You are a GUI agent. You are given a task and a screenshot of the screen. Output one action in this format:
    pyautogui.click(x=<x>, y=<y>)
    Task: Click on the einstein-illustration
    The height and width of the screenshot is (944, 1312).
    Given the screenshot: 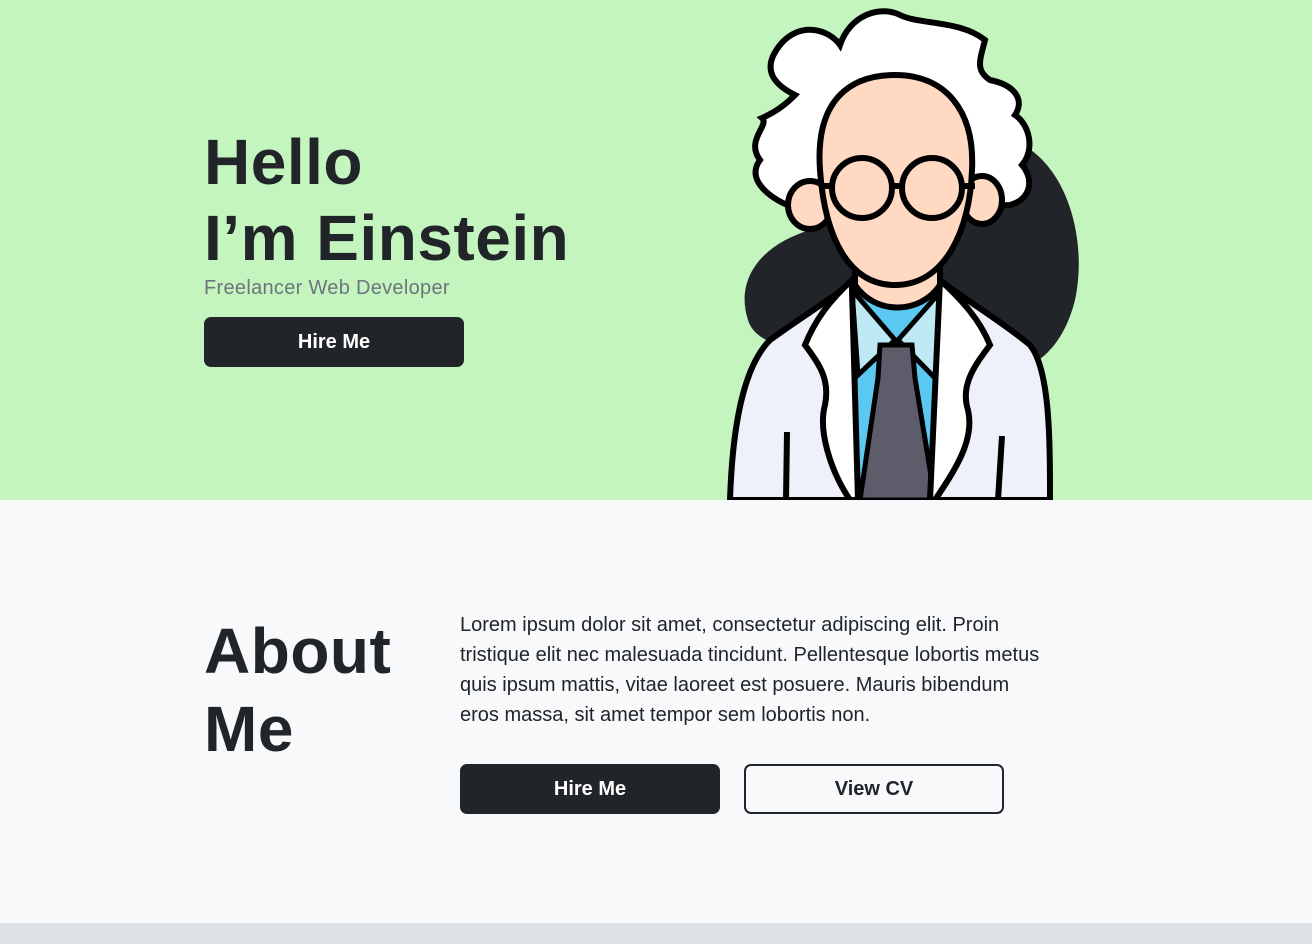 What is the action you would take?
    pyautogui.click(x=902, y=254)
    